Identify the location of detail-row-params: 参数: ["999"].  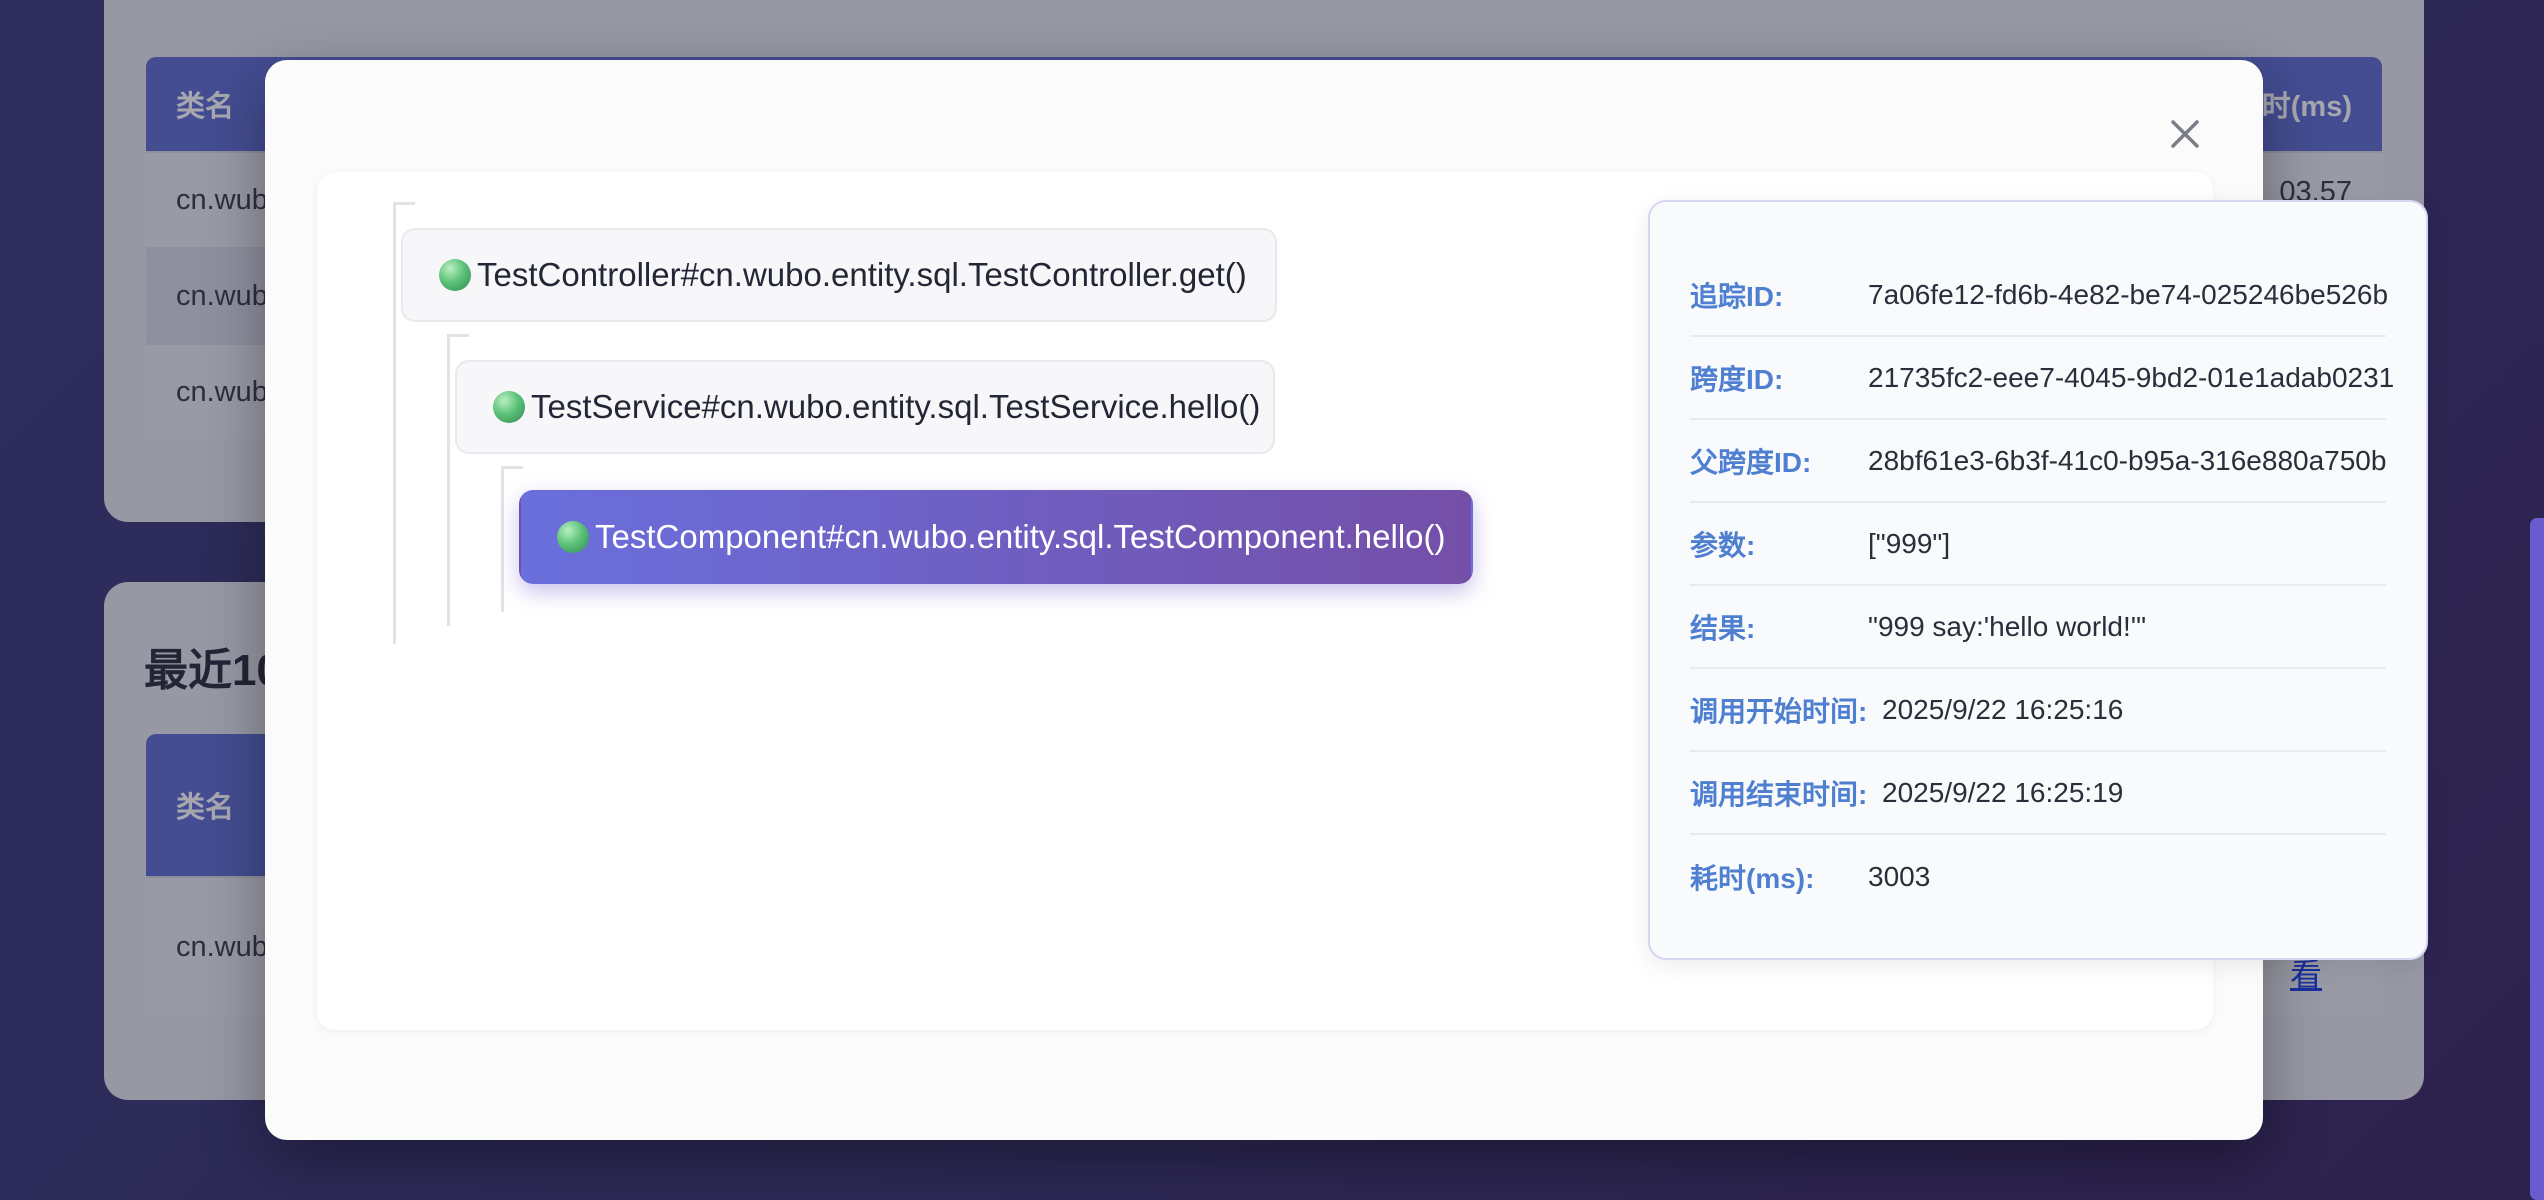
(2038, 544).